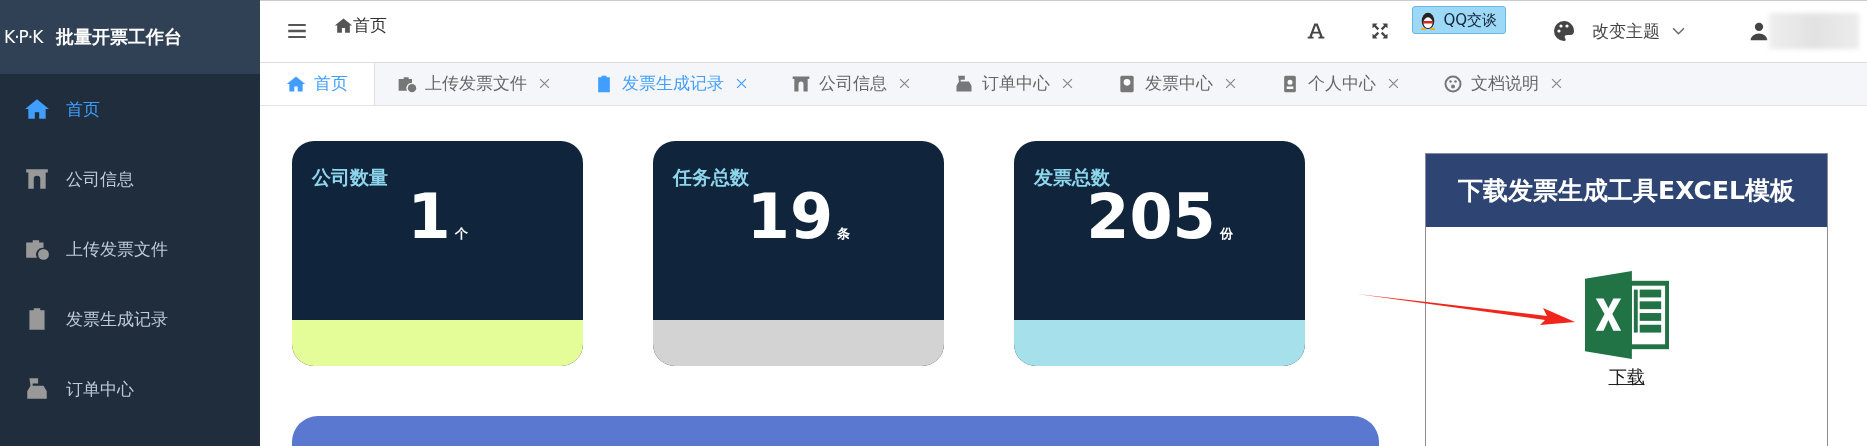  I want to click on breadcrumb: 首页, so click(370, 25).